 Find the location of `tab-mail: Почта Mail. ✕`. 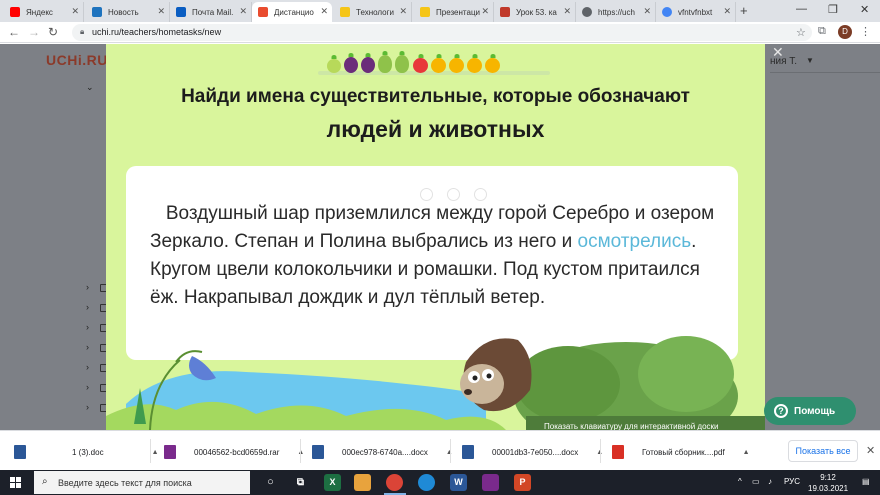

tab-mail: Почта Mail. ✕ is located at coordinates (211, 12).